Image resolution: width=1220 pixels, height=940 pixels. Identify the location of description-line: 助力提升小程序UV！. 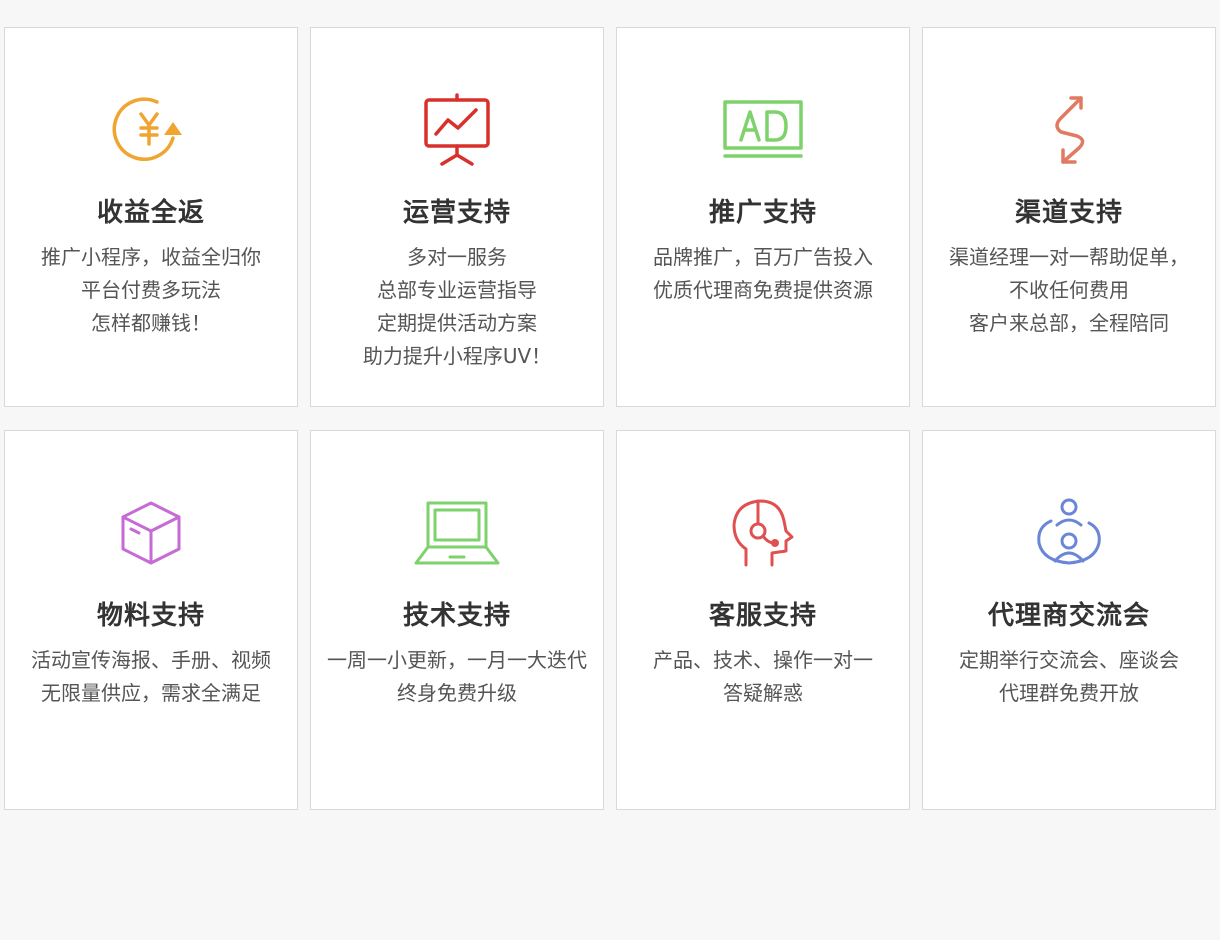
(457, 356).